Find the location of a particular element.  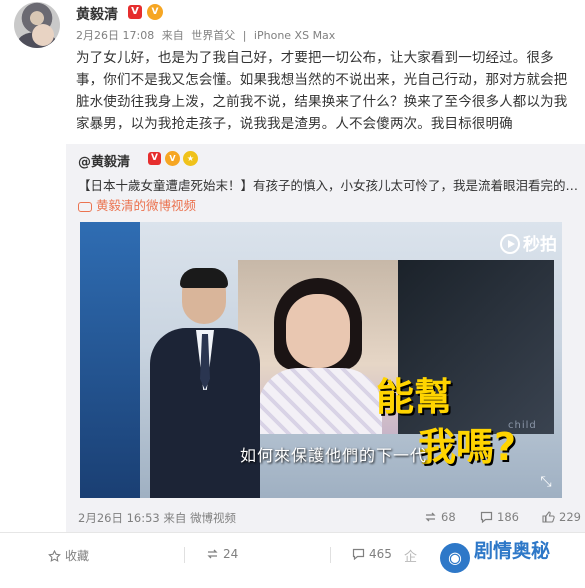

repost-vip-badge: V is located at coordinates (172, 158).